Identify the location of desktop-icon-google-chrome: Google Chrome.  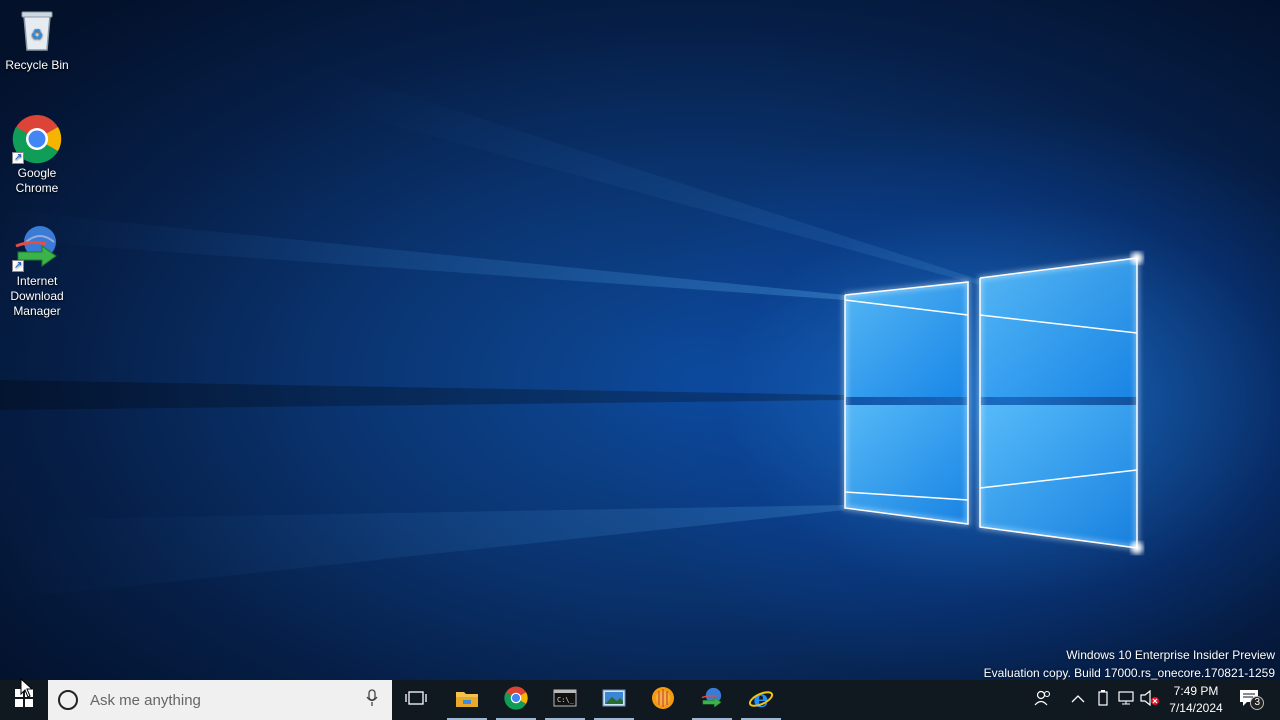
(37, 155).